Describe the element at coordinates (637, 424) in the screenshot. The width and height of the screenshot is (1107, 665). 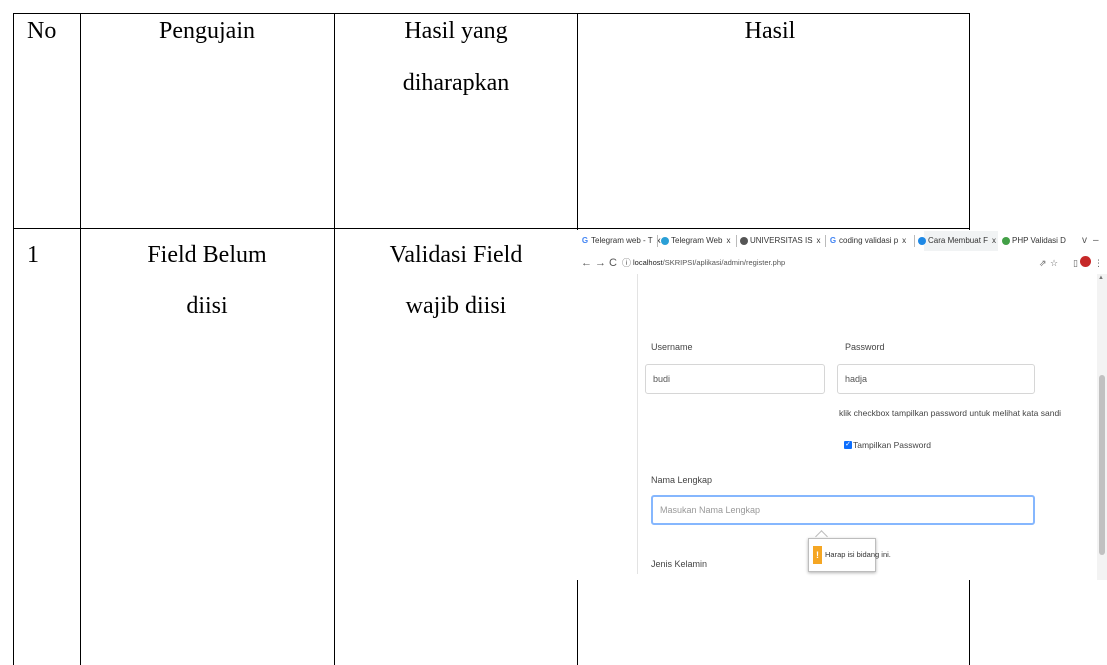
I see `form-card-border` at that location.